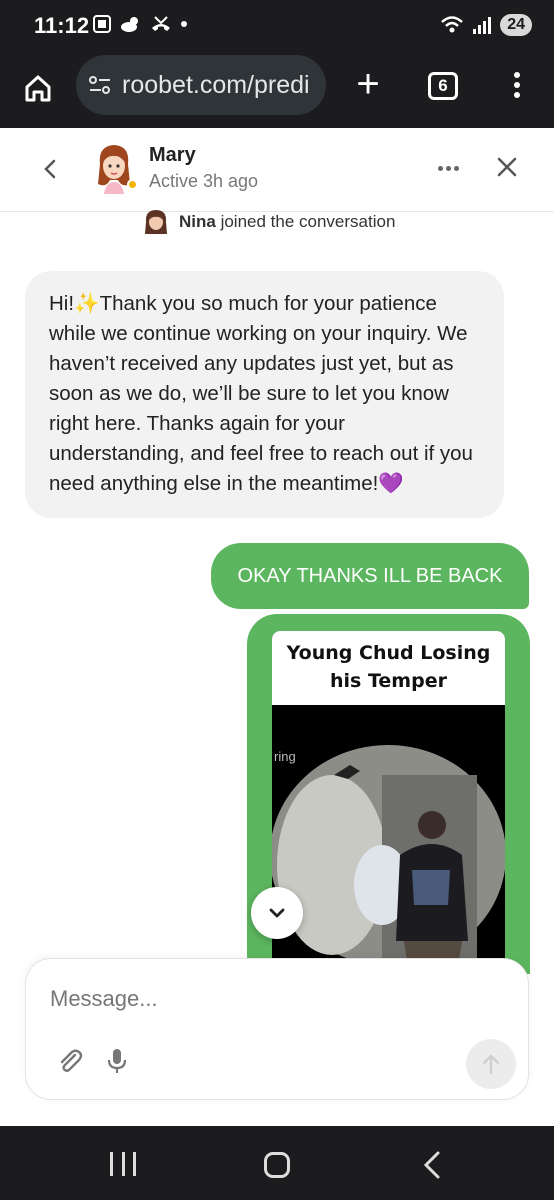 The height and width of the screenshot is (1200, 554). What do you see at coordinates (87, 303) in the screenshot?
I see `sparkle-icon: ✨` at bounding box center [87, 303].